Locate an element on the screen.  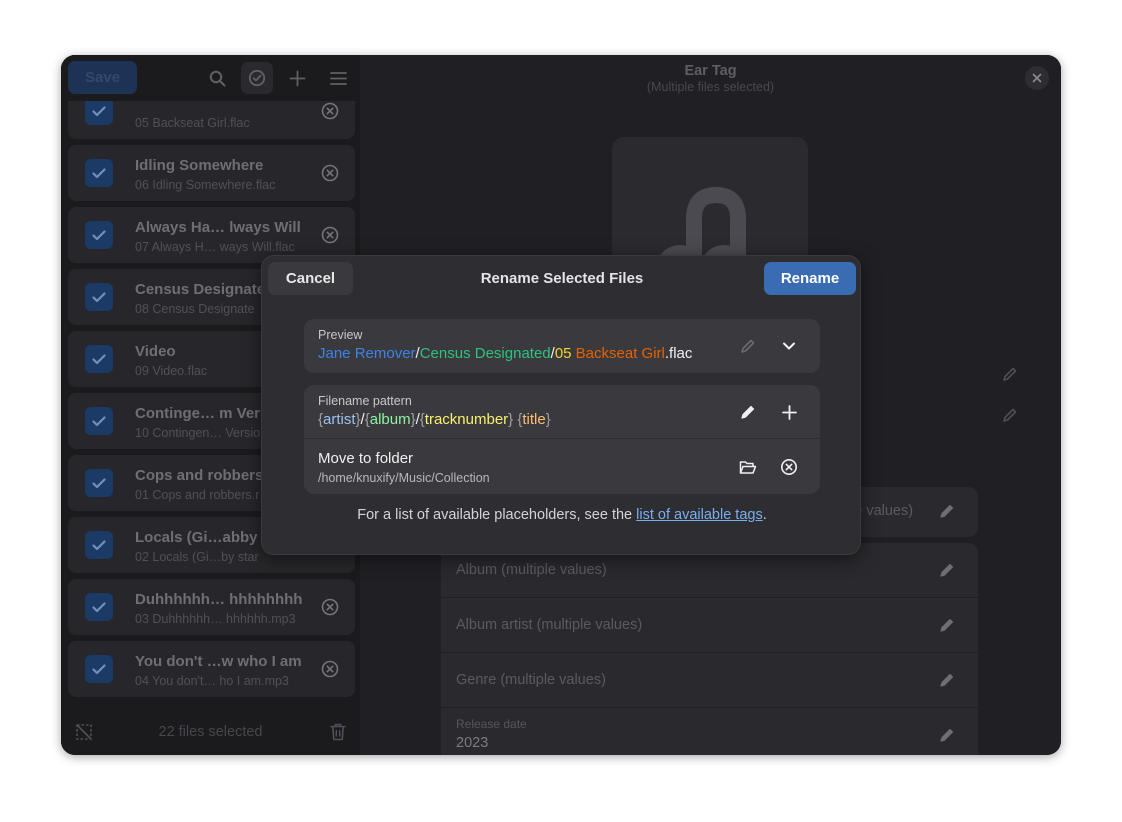
file-name: 03 Duhhhhhh… hhhhhh.mp3 is located at coordinates (215, 619).